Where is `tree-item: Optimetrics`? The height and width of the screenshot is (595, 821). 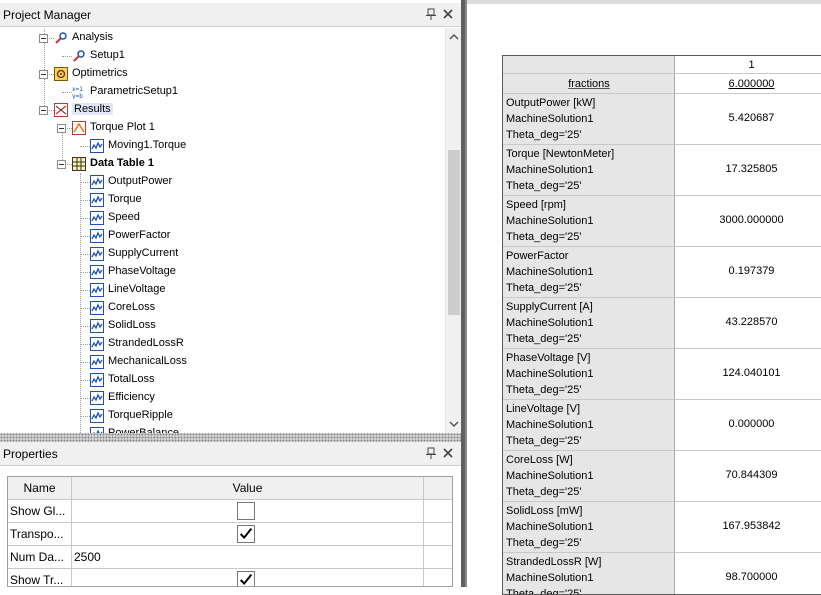
tree-item: Optimetrics is located at coordinates (220, 74).